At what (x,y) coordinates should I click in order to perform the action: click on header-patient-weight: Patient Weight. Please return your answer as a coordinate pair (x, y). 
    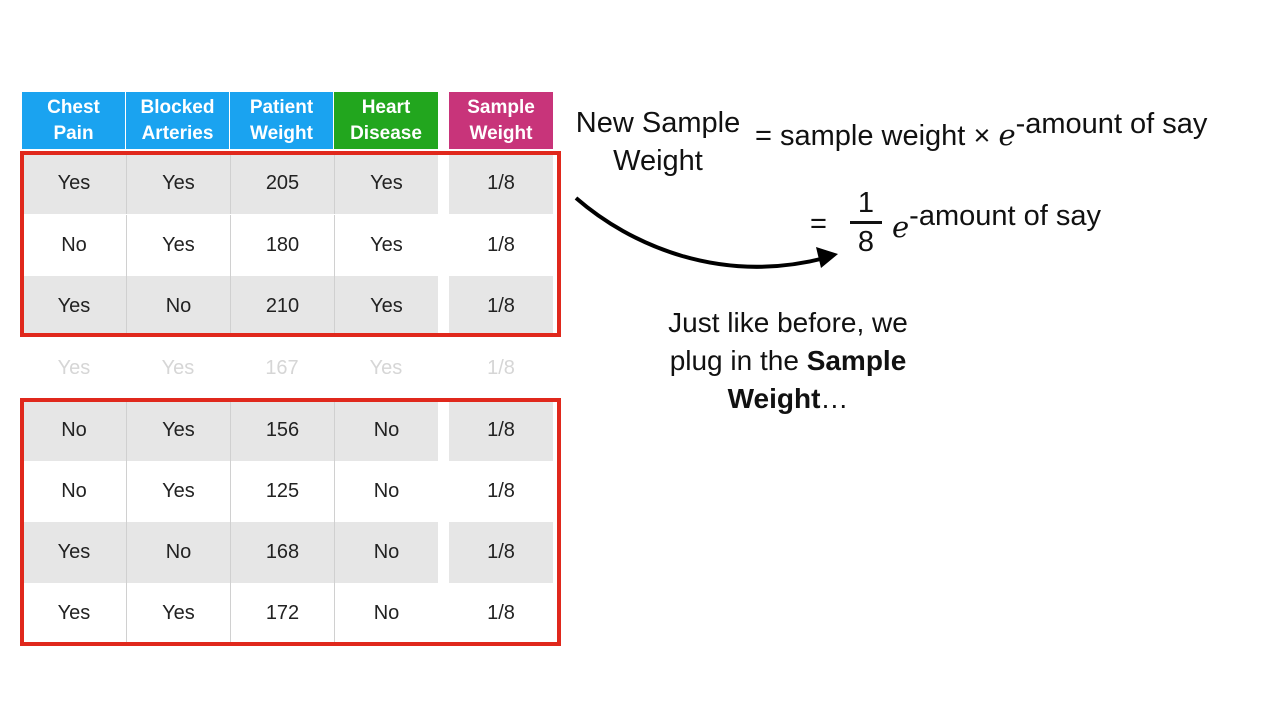
    Looking at the image, I should click on (281, 120).